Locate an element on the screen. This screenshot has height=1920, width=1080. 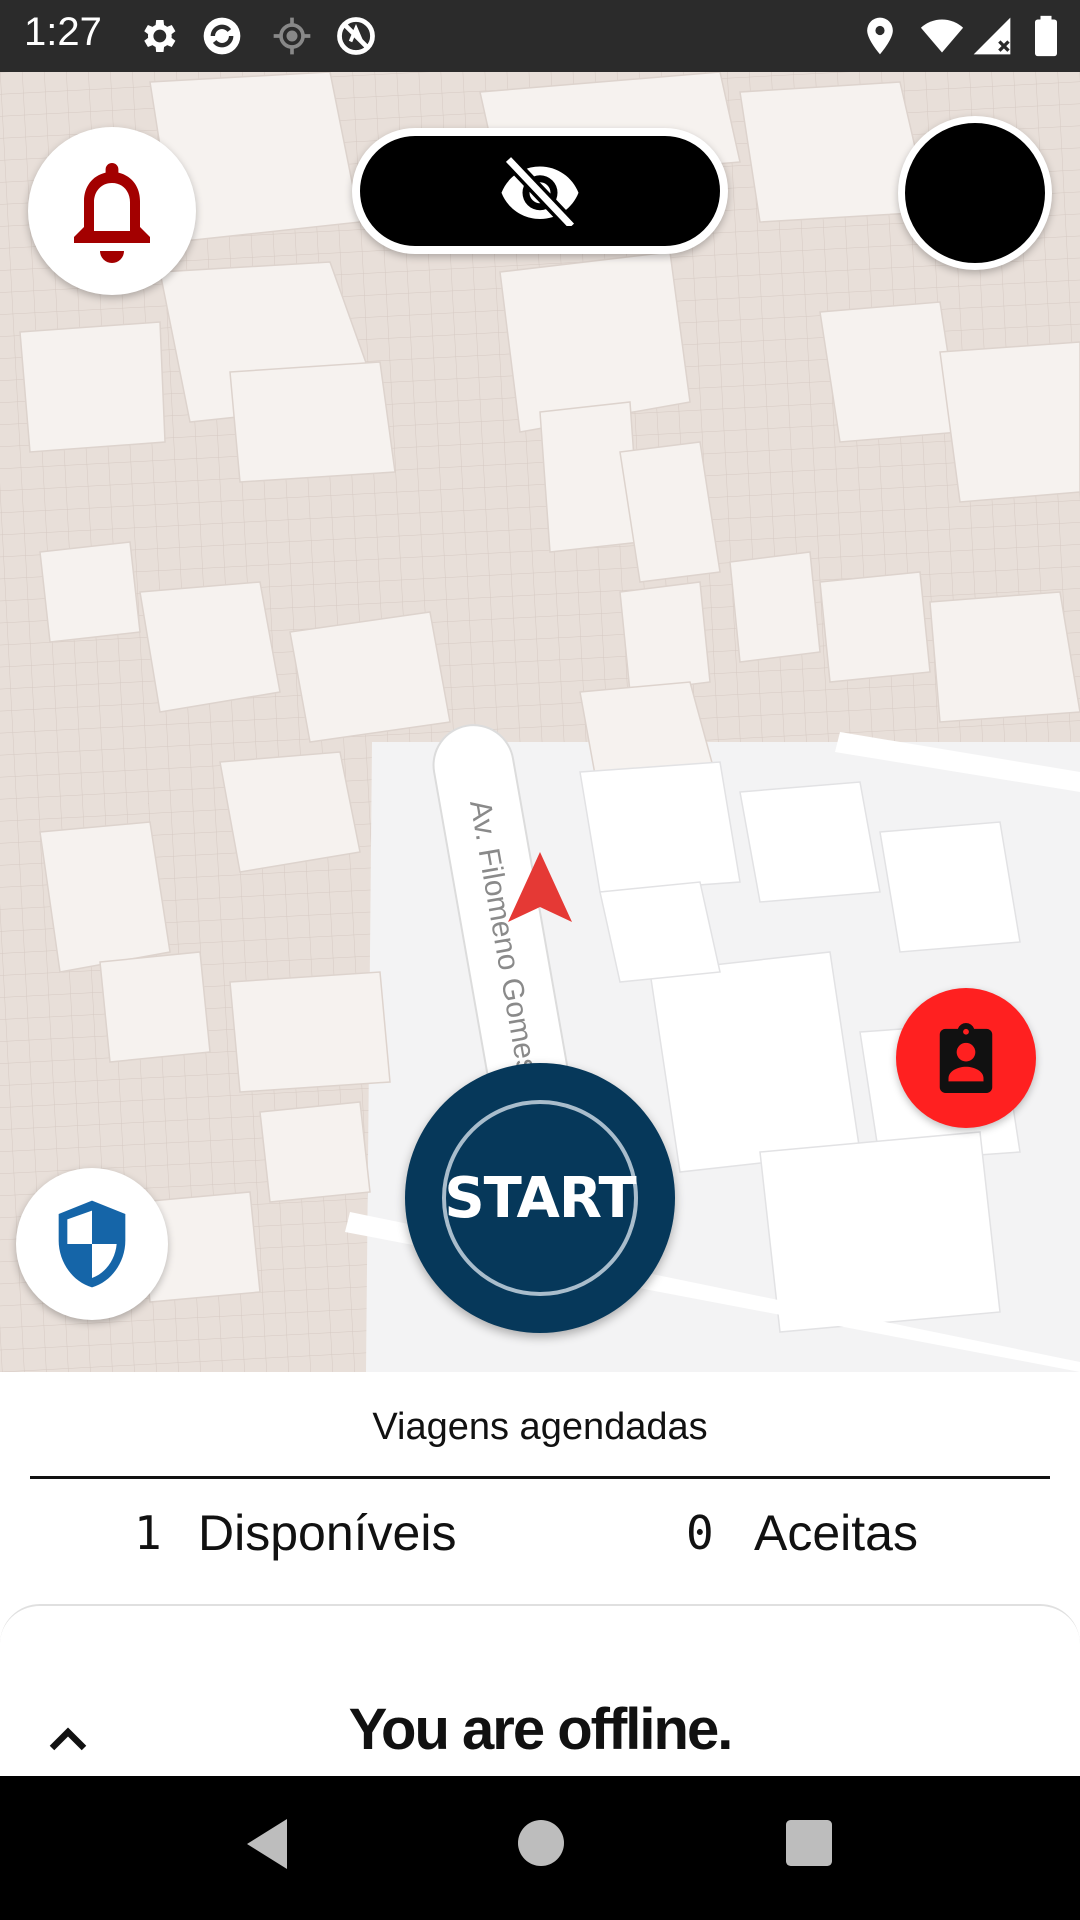
avatar is located at coordinates (975, 193).